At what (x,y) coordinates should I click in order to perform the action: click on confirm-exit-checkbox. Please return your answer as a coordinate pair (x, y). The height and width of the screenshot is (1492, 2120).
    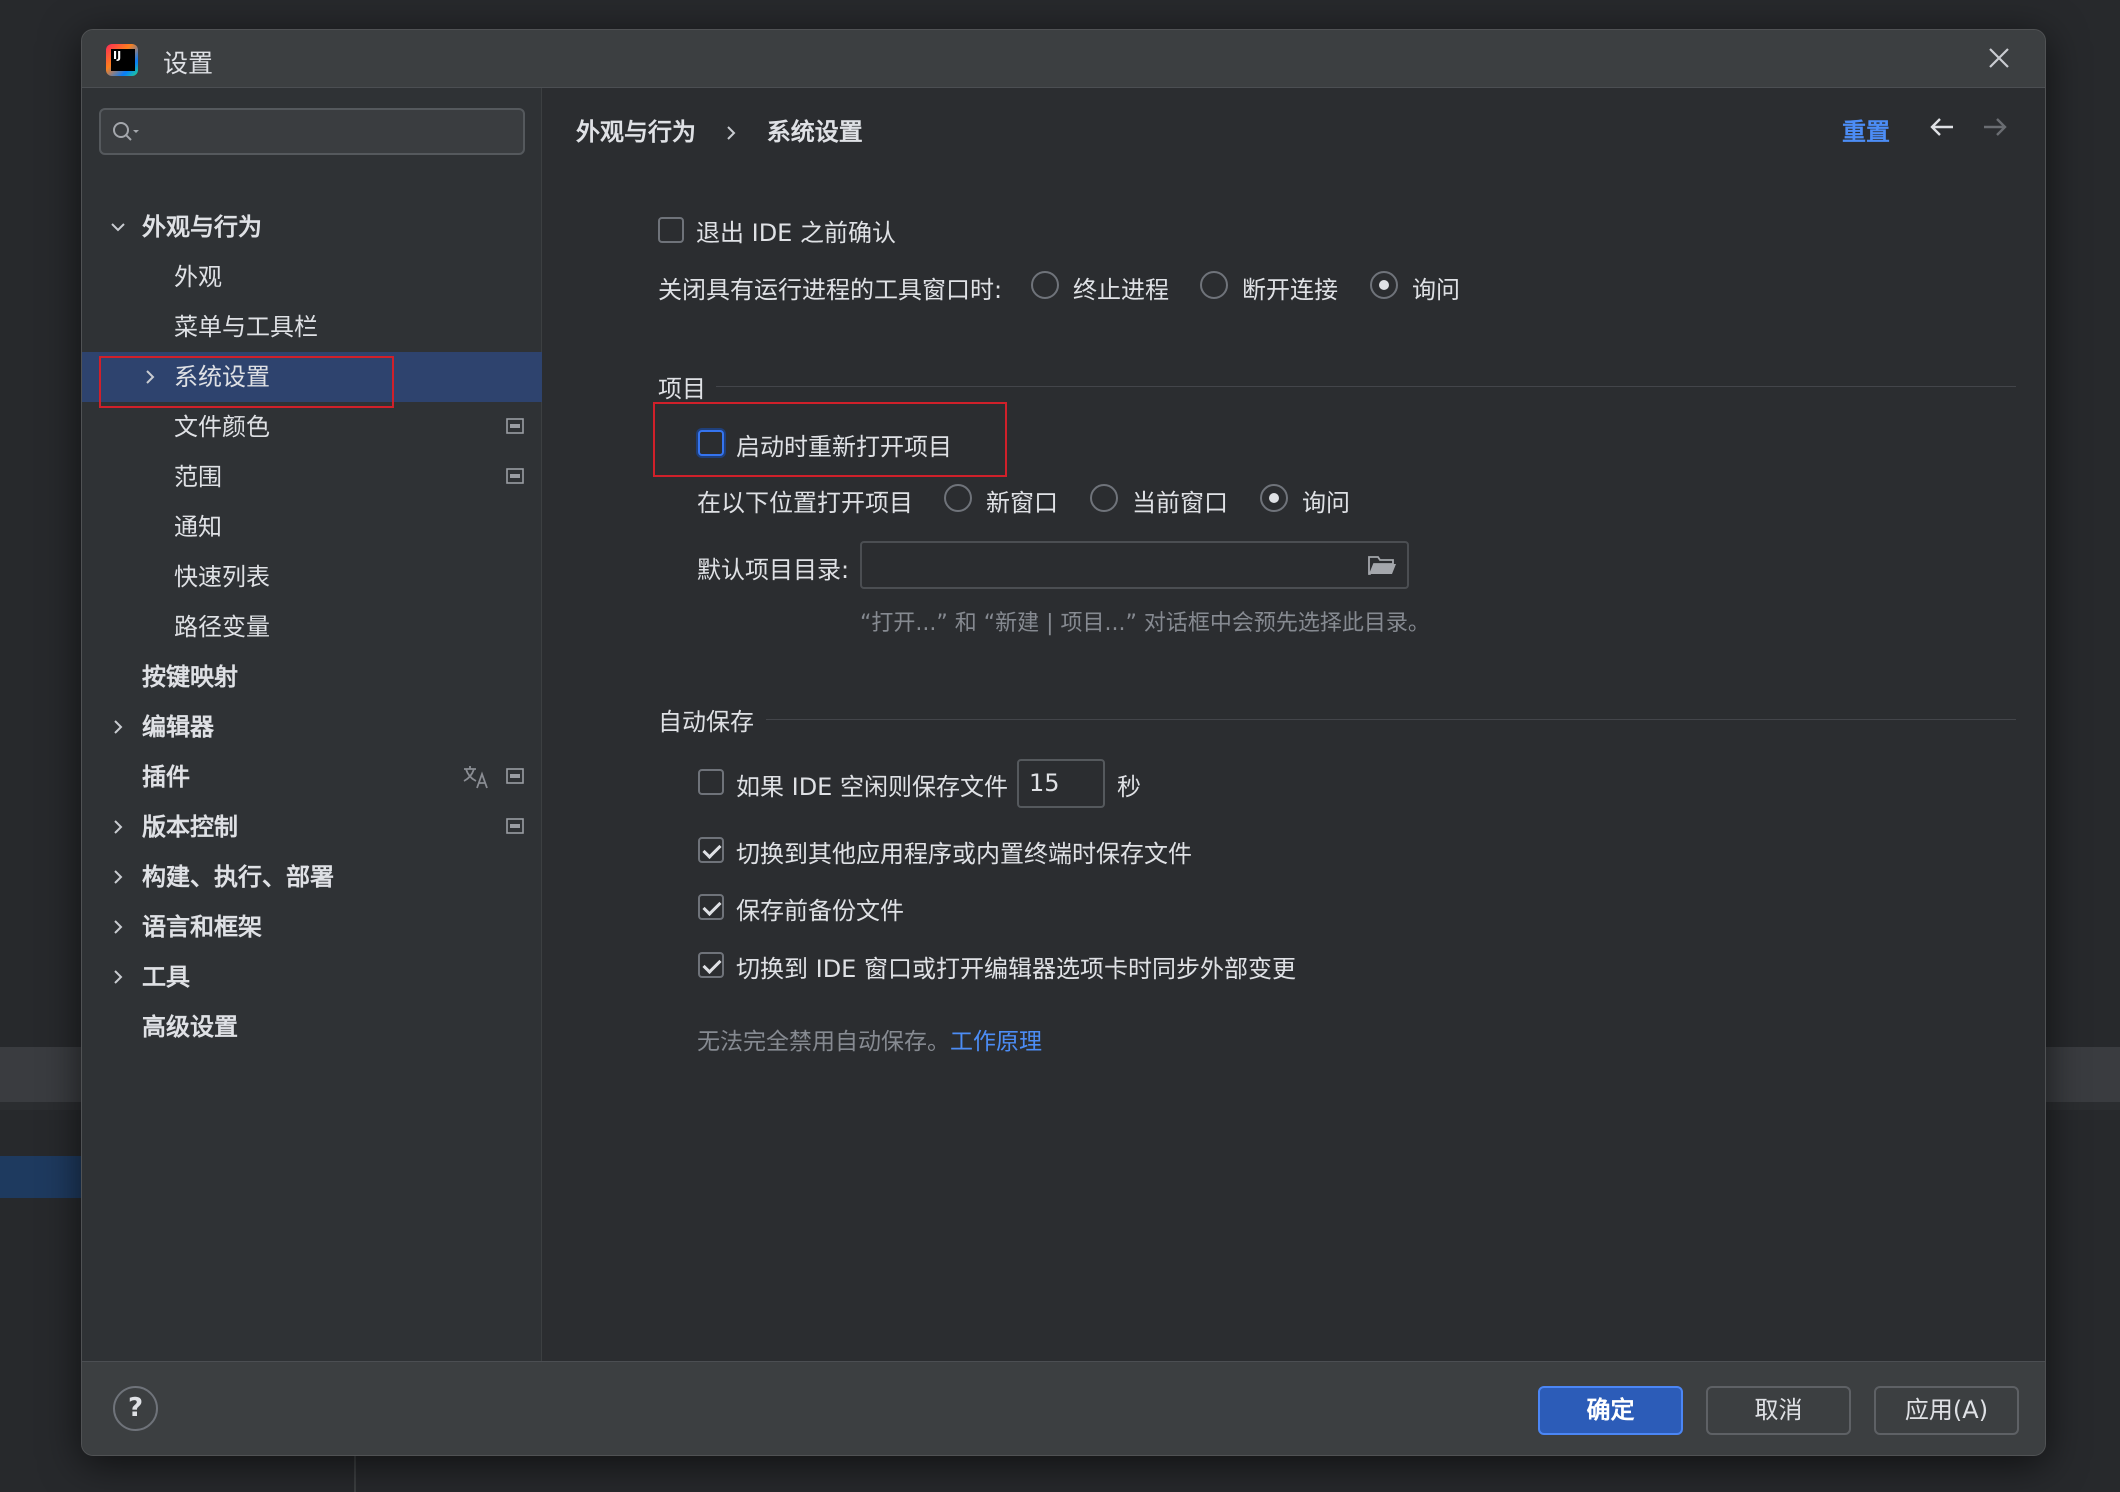
    Looking at the image, I should click on (671, 230).